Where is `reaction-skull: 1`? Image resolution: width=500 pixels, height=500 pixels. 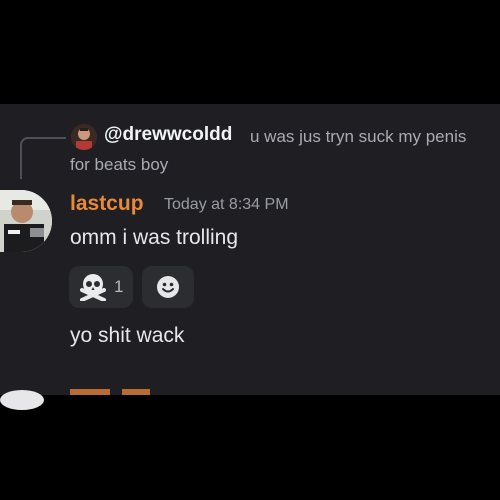
reaction-skull: 1 is located at coordinates (101, 287).